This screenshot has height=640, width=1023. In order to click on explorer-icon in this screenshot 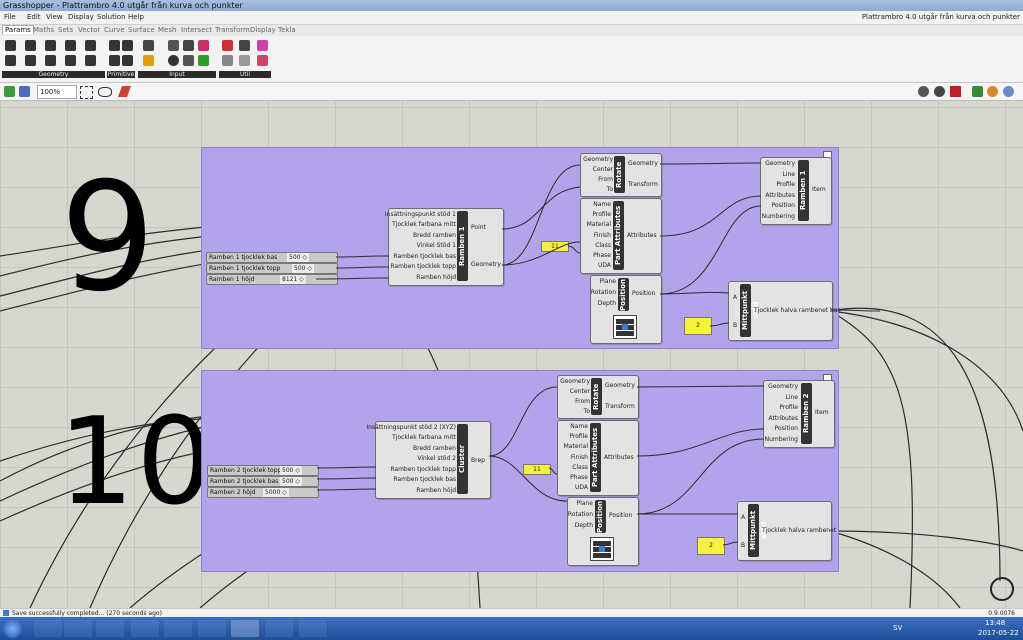, I will do `click(110, 628)`.